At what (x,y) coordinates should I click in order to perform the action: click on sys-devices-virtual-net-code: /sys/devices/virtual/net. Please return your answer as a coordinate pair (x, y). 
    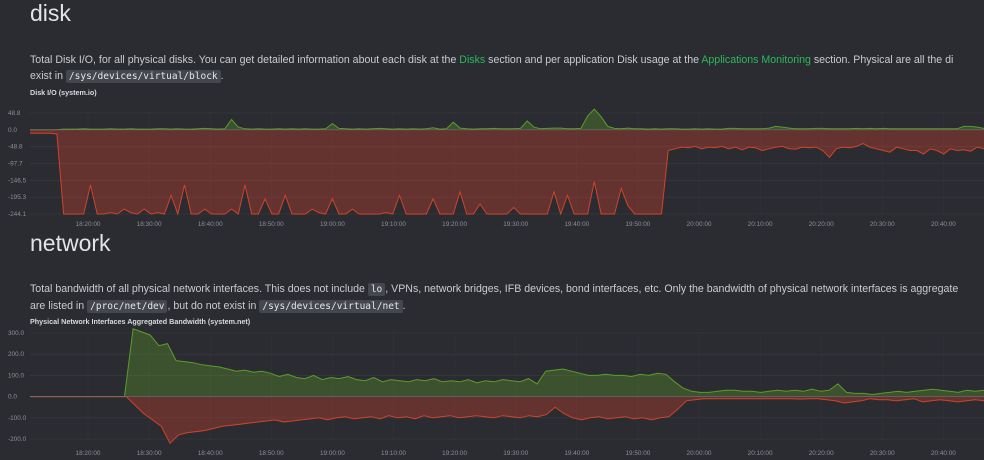
    Looking at the image, I should click on (331, 306).